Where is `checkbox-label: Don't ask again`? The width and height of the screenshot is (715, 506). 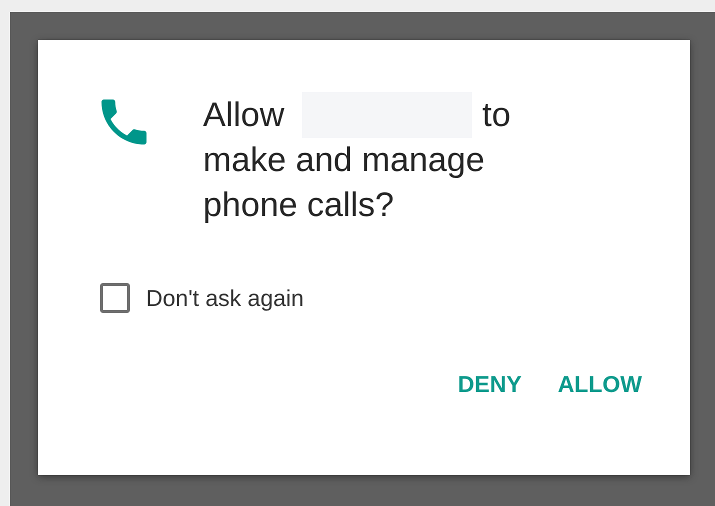 checkbox-label: Don't ask again is located at coordinates (225, 298).